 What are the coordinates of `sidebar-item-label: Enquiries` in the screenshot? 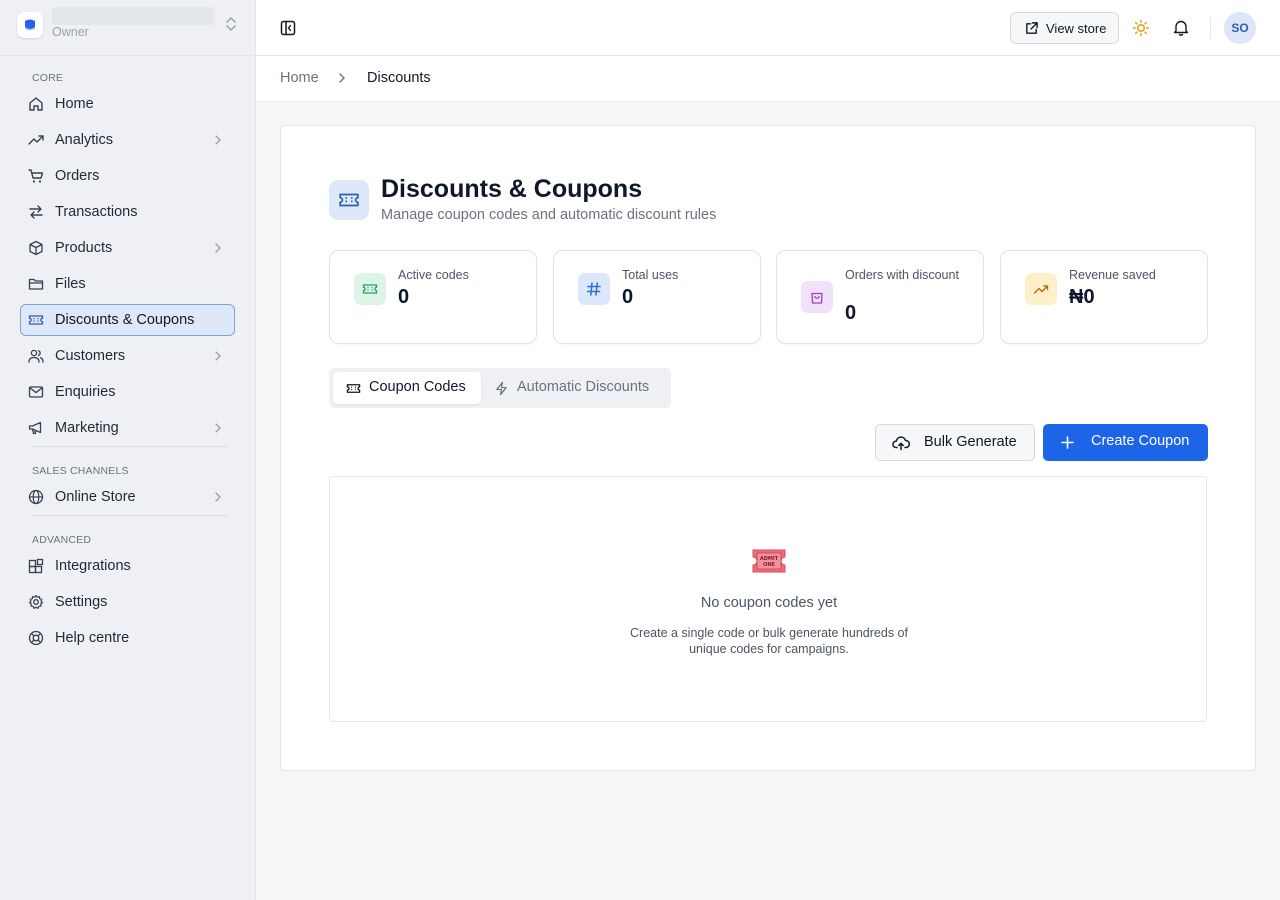 It's located at (85, 392).